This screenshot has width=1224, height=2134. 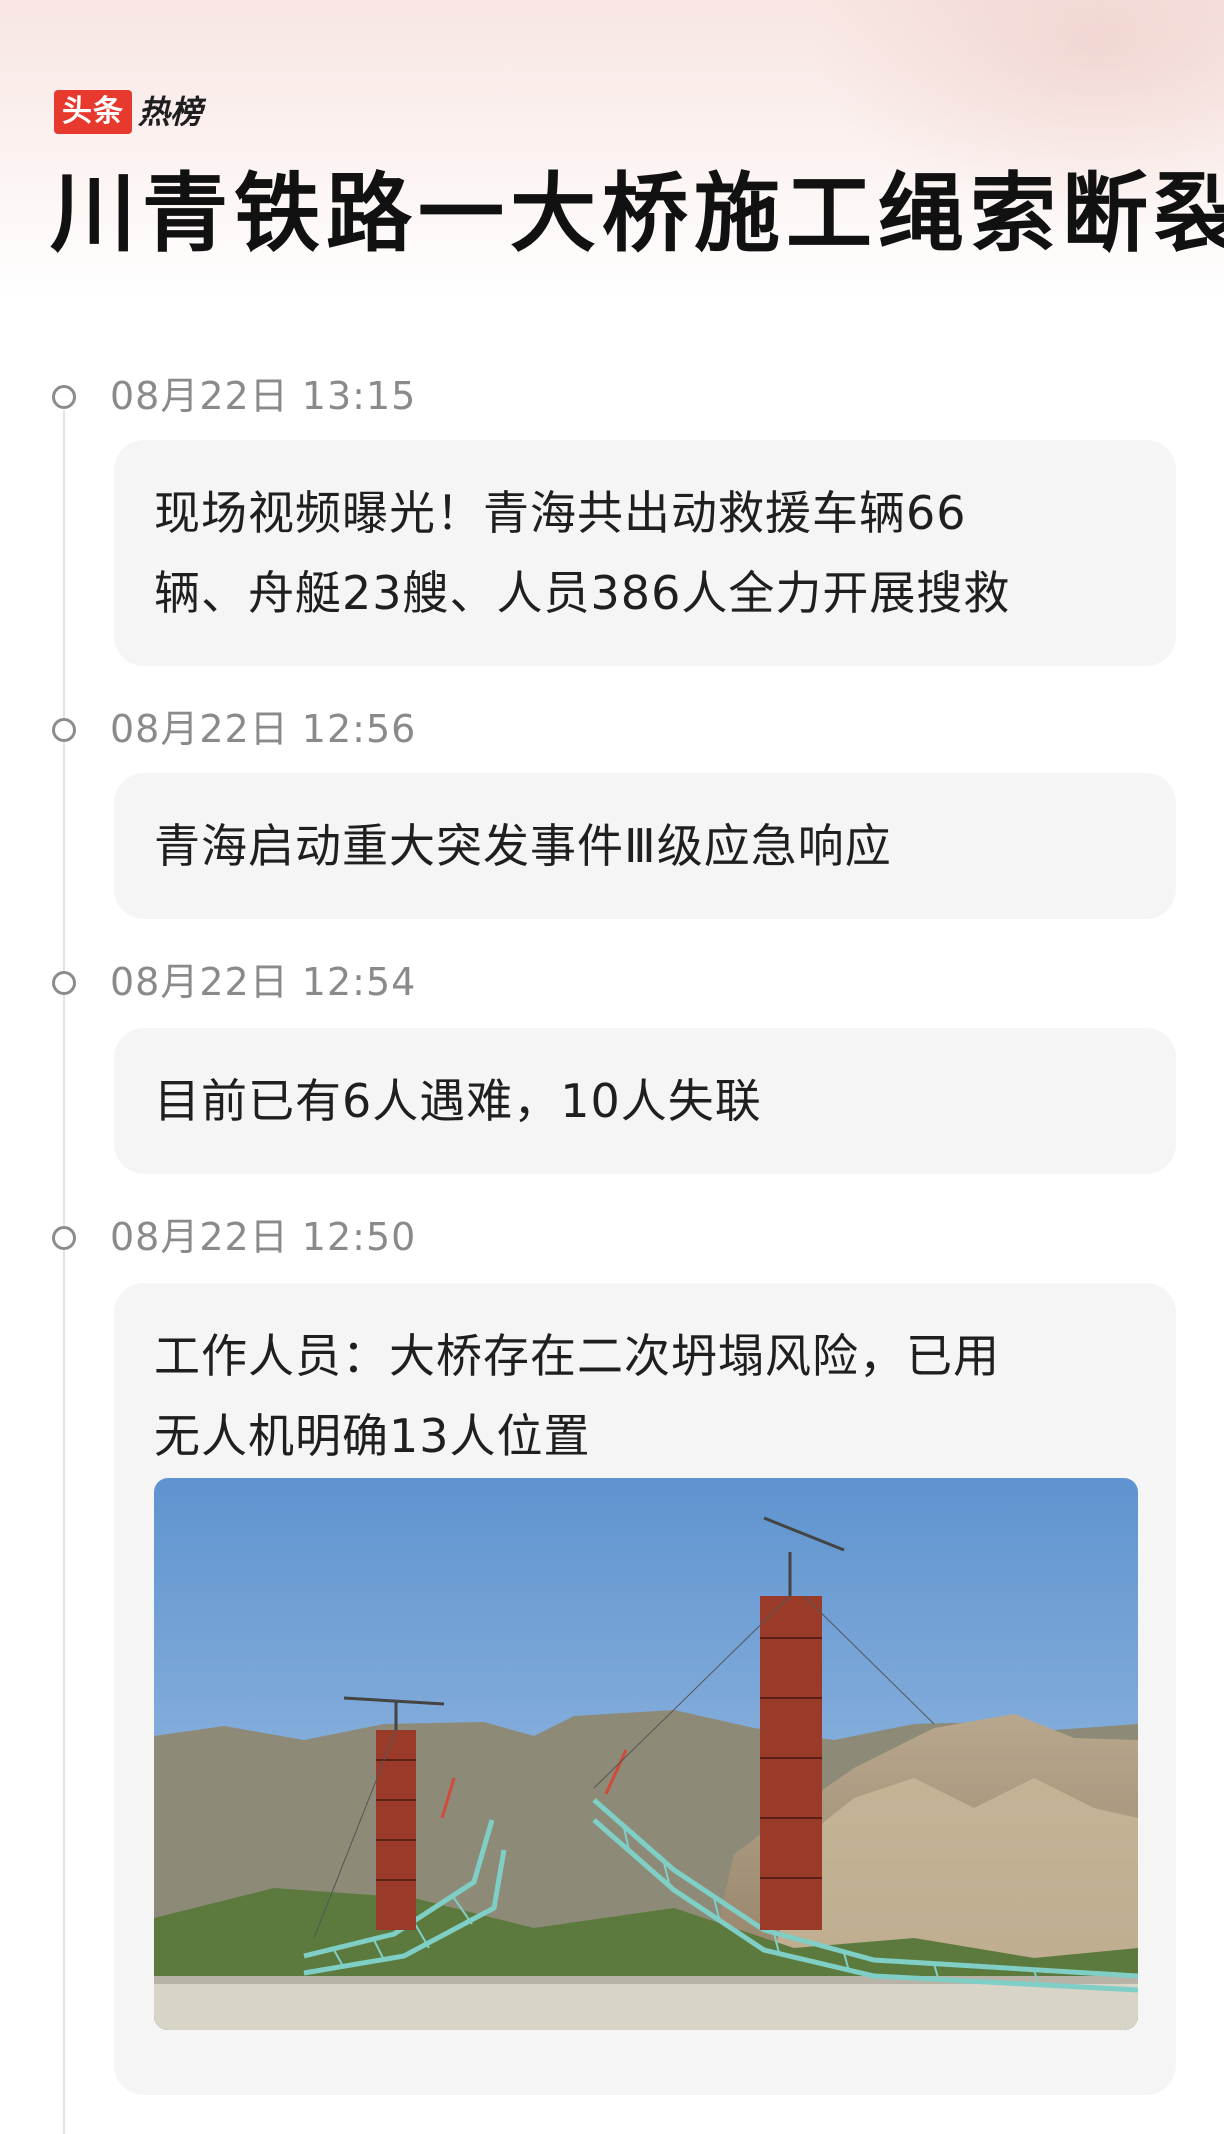 I want to click on timeline-item-card: 目前已有6人遇难，10人失联, so click(x=645, y=1101).